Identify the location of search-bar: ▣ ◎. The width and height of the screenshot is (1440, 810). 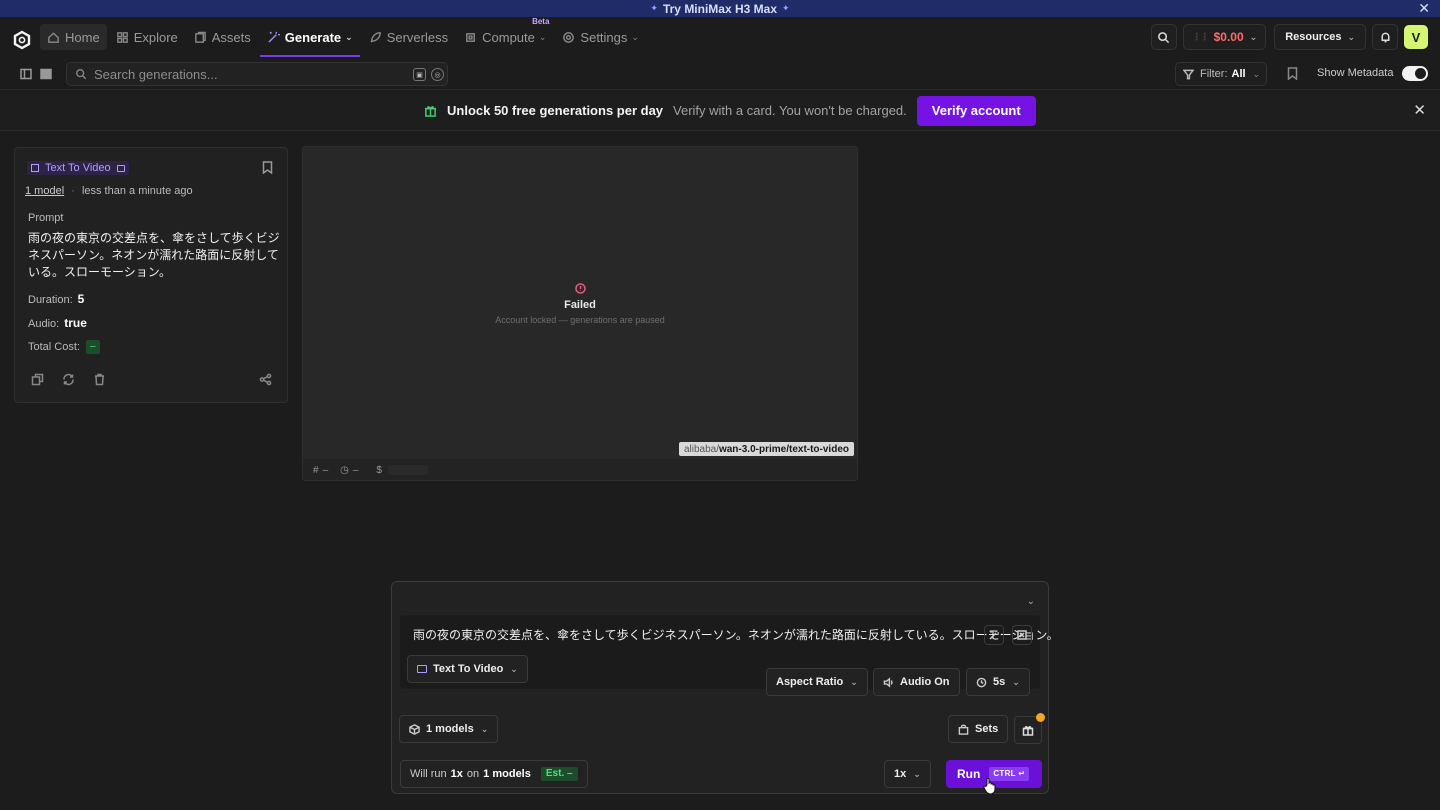
(257, 74).